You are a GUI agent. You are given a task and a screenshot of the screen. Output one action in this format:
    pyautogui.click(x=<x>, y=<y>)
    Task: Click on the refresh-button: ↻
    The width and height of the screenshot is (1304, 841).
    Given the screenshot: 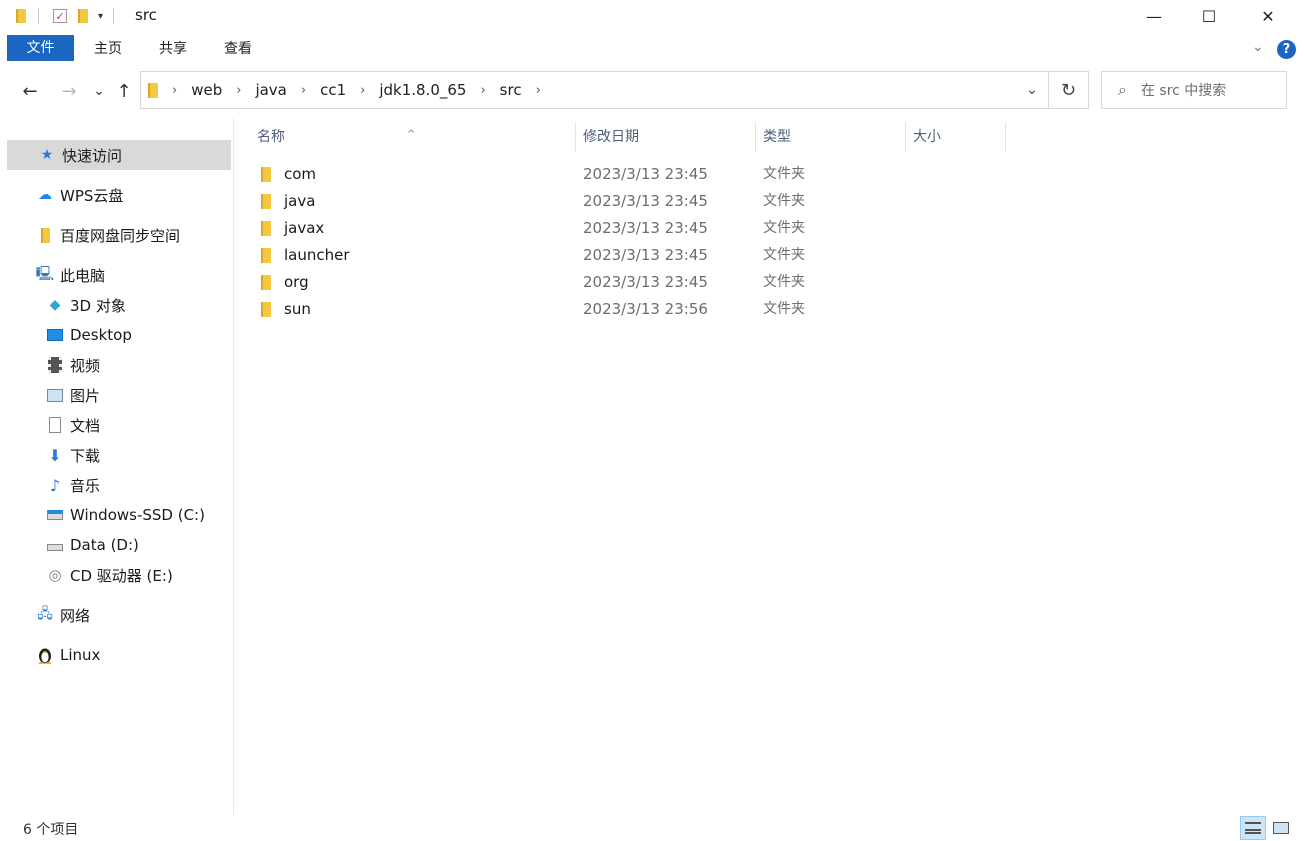 What is the action you would take?
    pyautogui.click(x=1069, y=90)
    